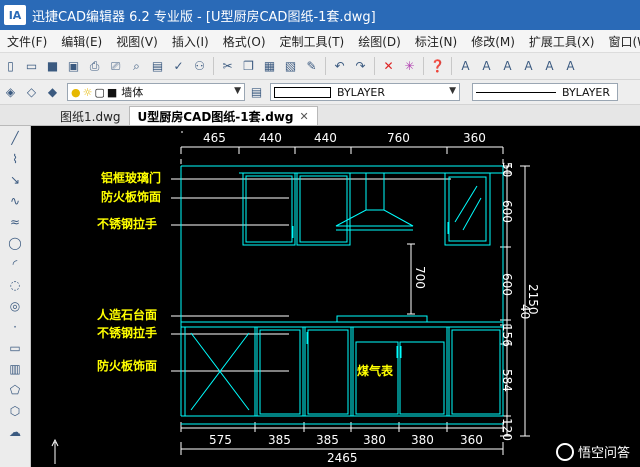 Image resolution: width=640 pixels, height=467 pixels. What do you see at coordinates (81, 41) in the screenshot?
I see `menu-edit: 编辑(E)` at bounding box center [81, 41].